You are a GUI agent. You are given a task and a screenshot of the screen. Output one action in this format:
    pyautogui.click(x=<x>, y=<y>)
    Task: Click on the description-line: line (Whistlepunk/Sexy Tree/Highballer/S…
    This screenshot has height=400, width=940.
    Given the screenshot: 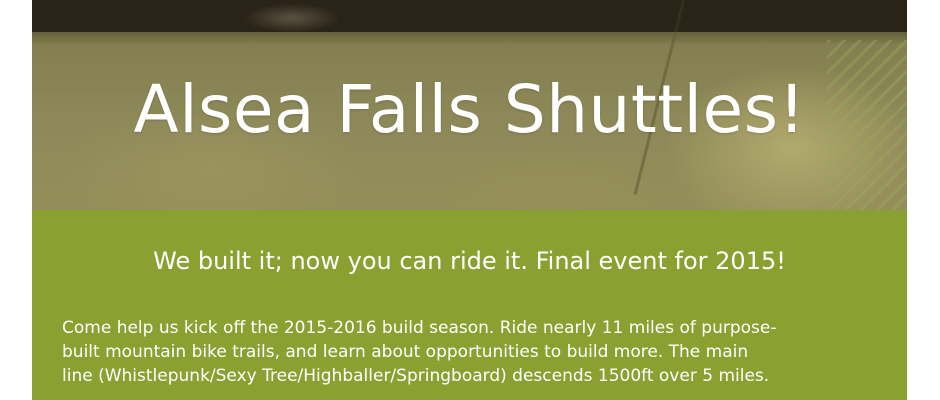 What is the action you would take?
    pyautogui.click(x=416, y=376)
    